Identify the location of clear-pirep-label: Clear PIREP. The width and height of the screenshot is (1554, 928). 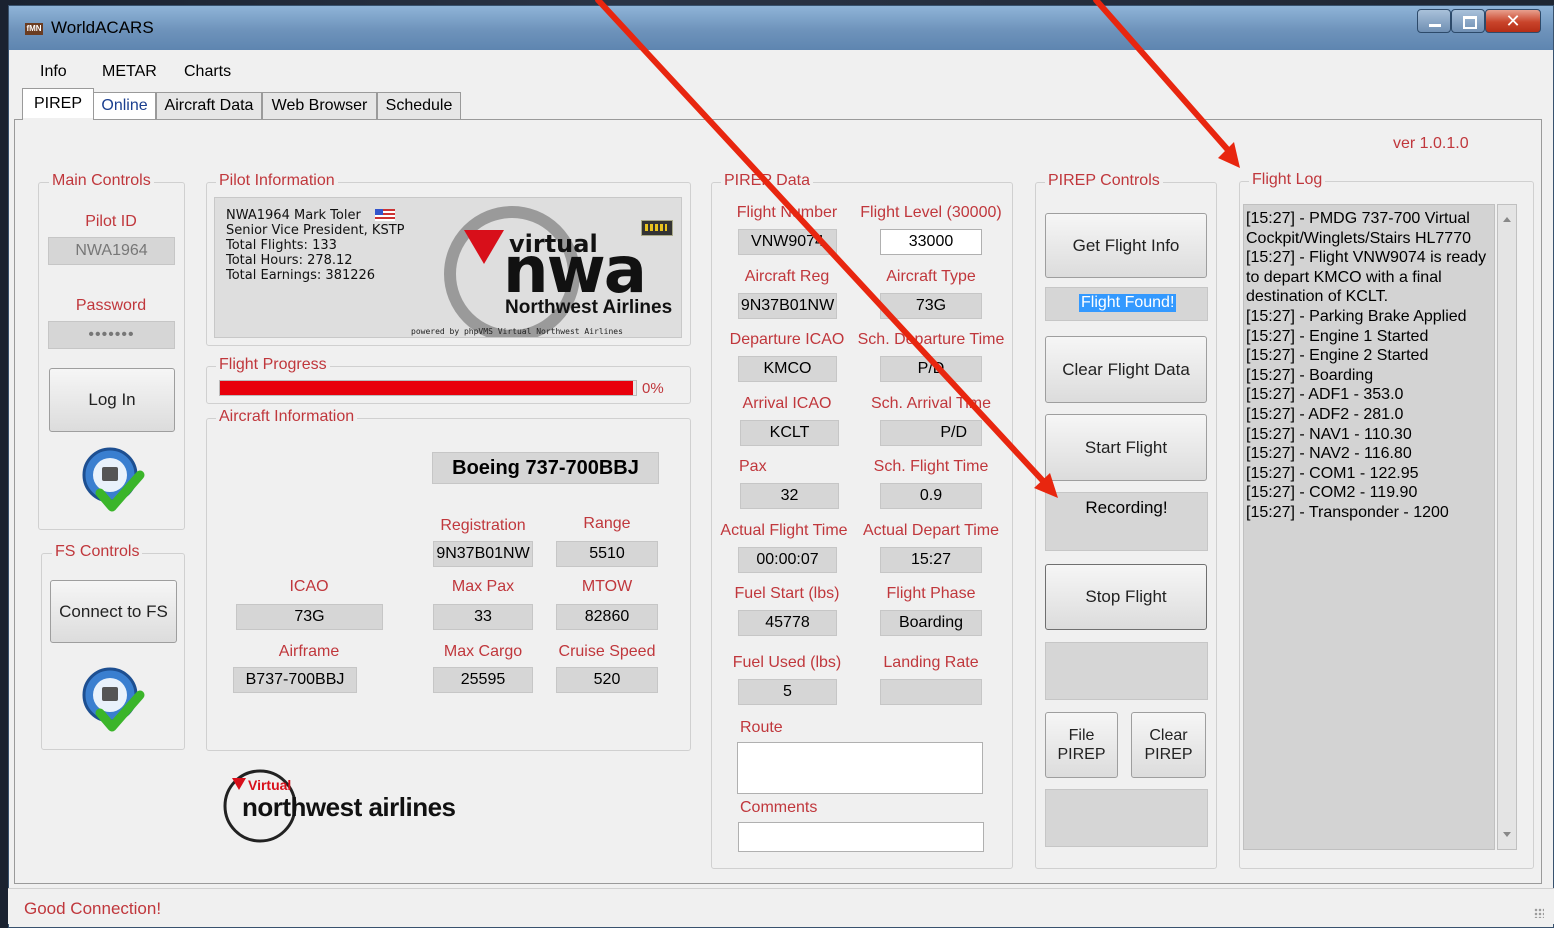
(1168, 745).